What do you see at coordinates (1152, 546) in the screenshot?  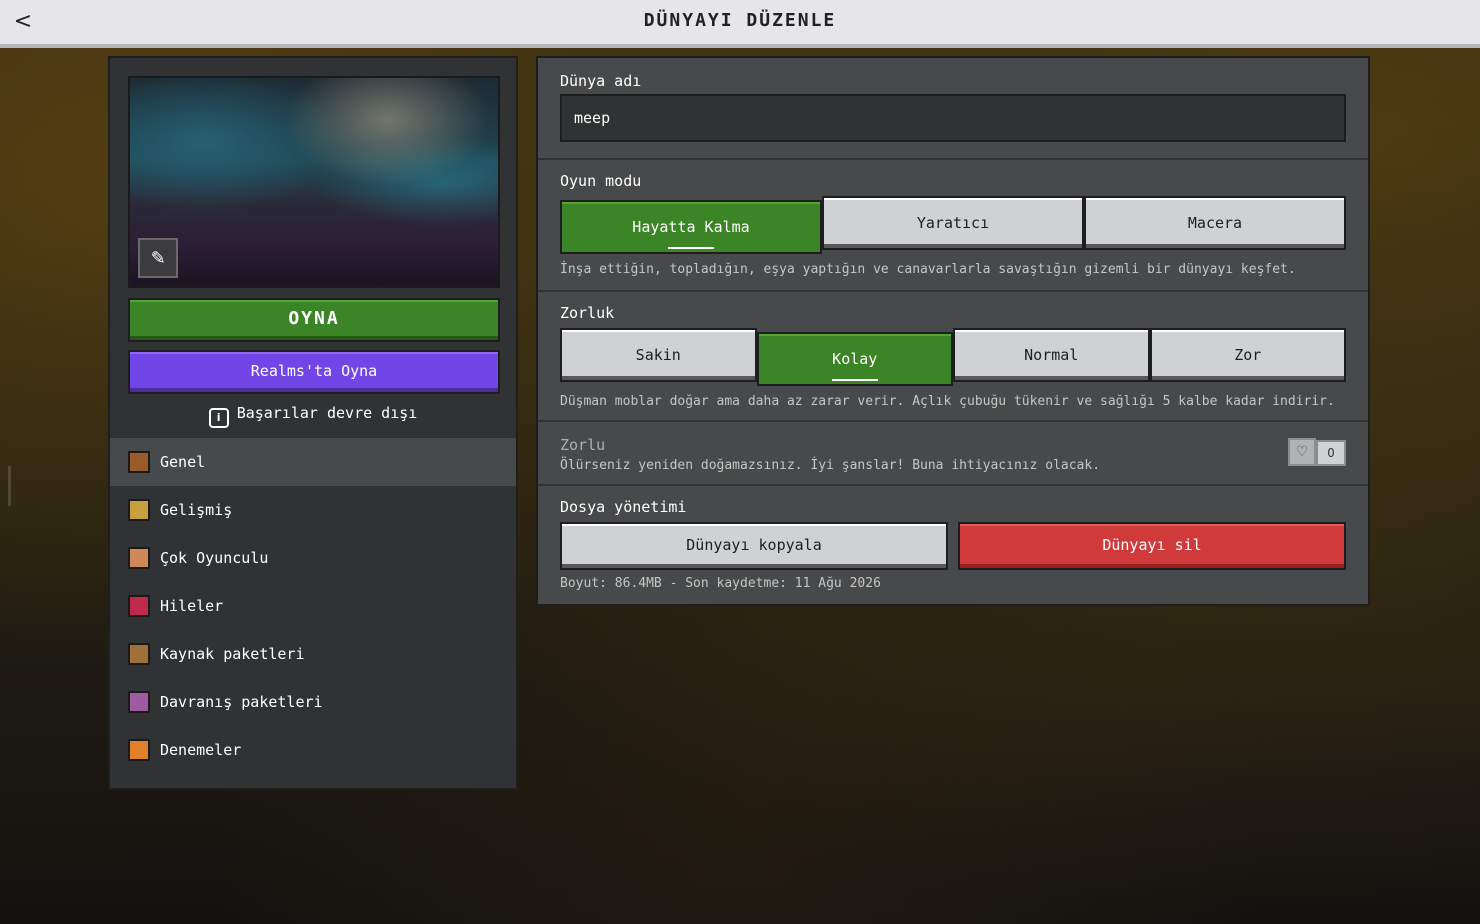 I see `delete-world-button: Dünyayı sil` at bounding box center [1152, 546].